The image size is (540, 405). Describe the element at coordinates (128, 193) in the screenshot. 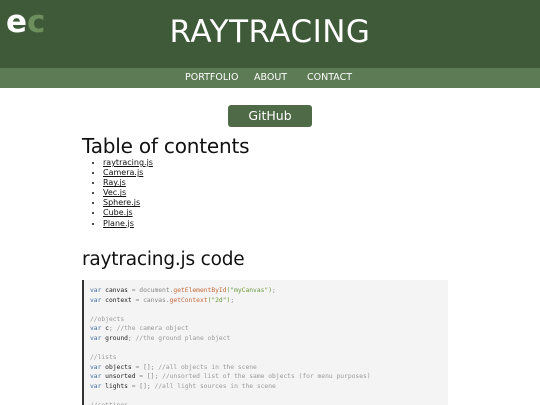

I see `toc-item: Vec.js` at that location.